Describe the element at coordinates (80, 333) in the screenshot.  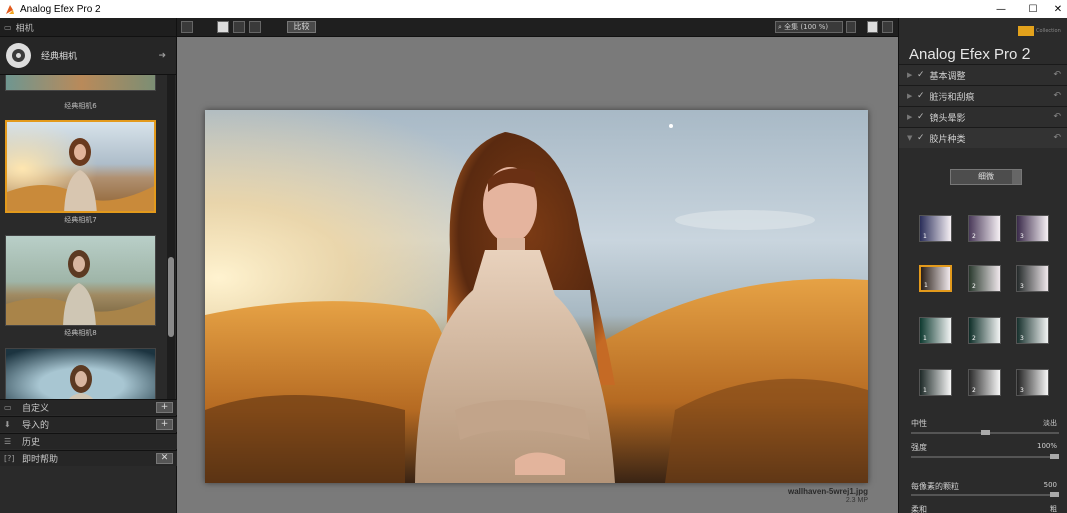
I see `preset-label: 经典相机8` at that location.